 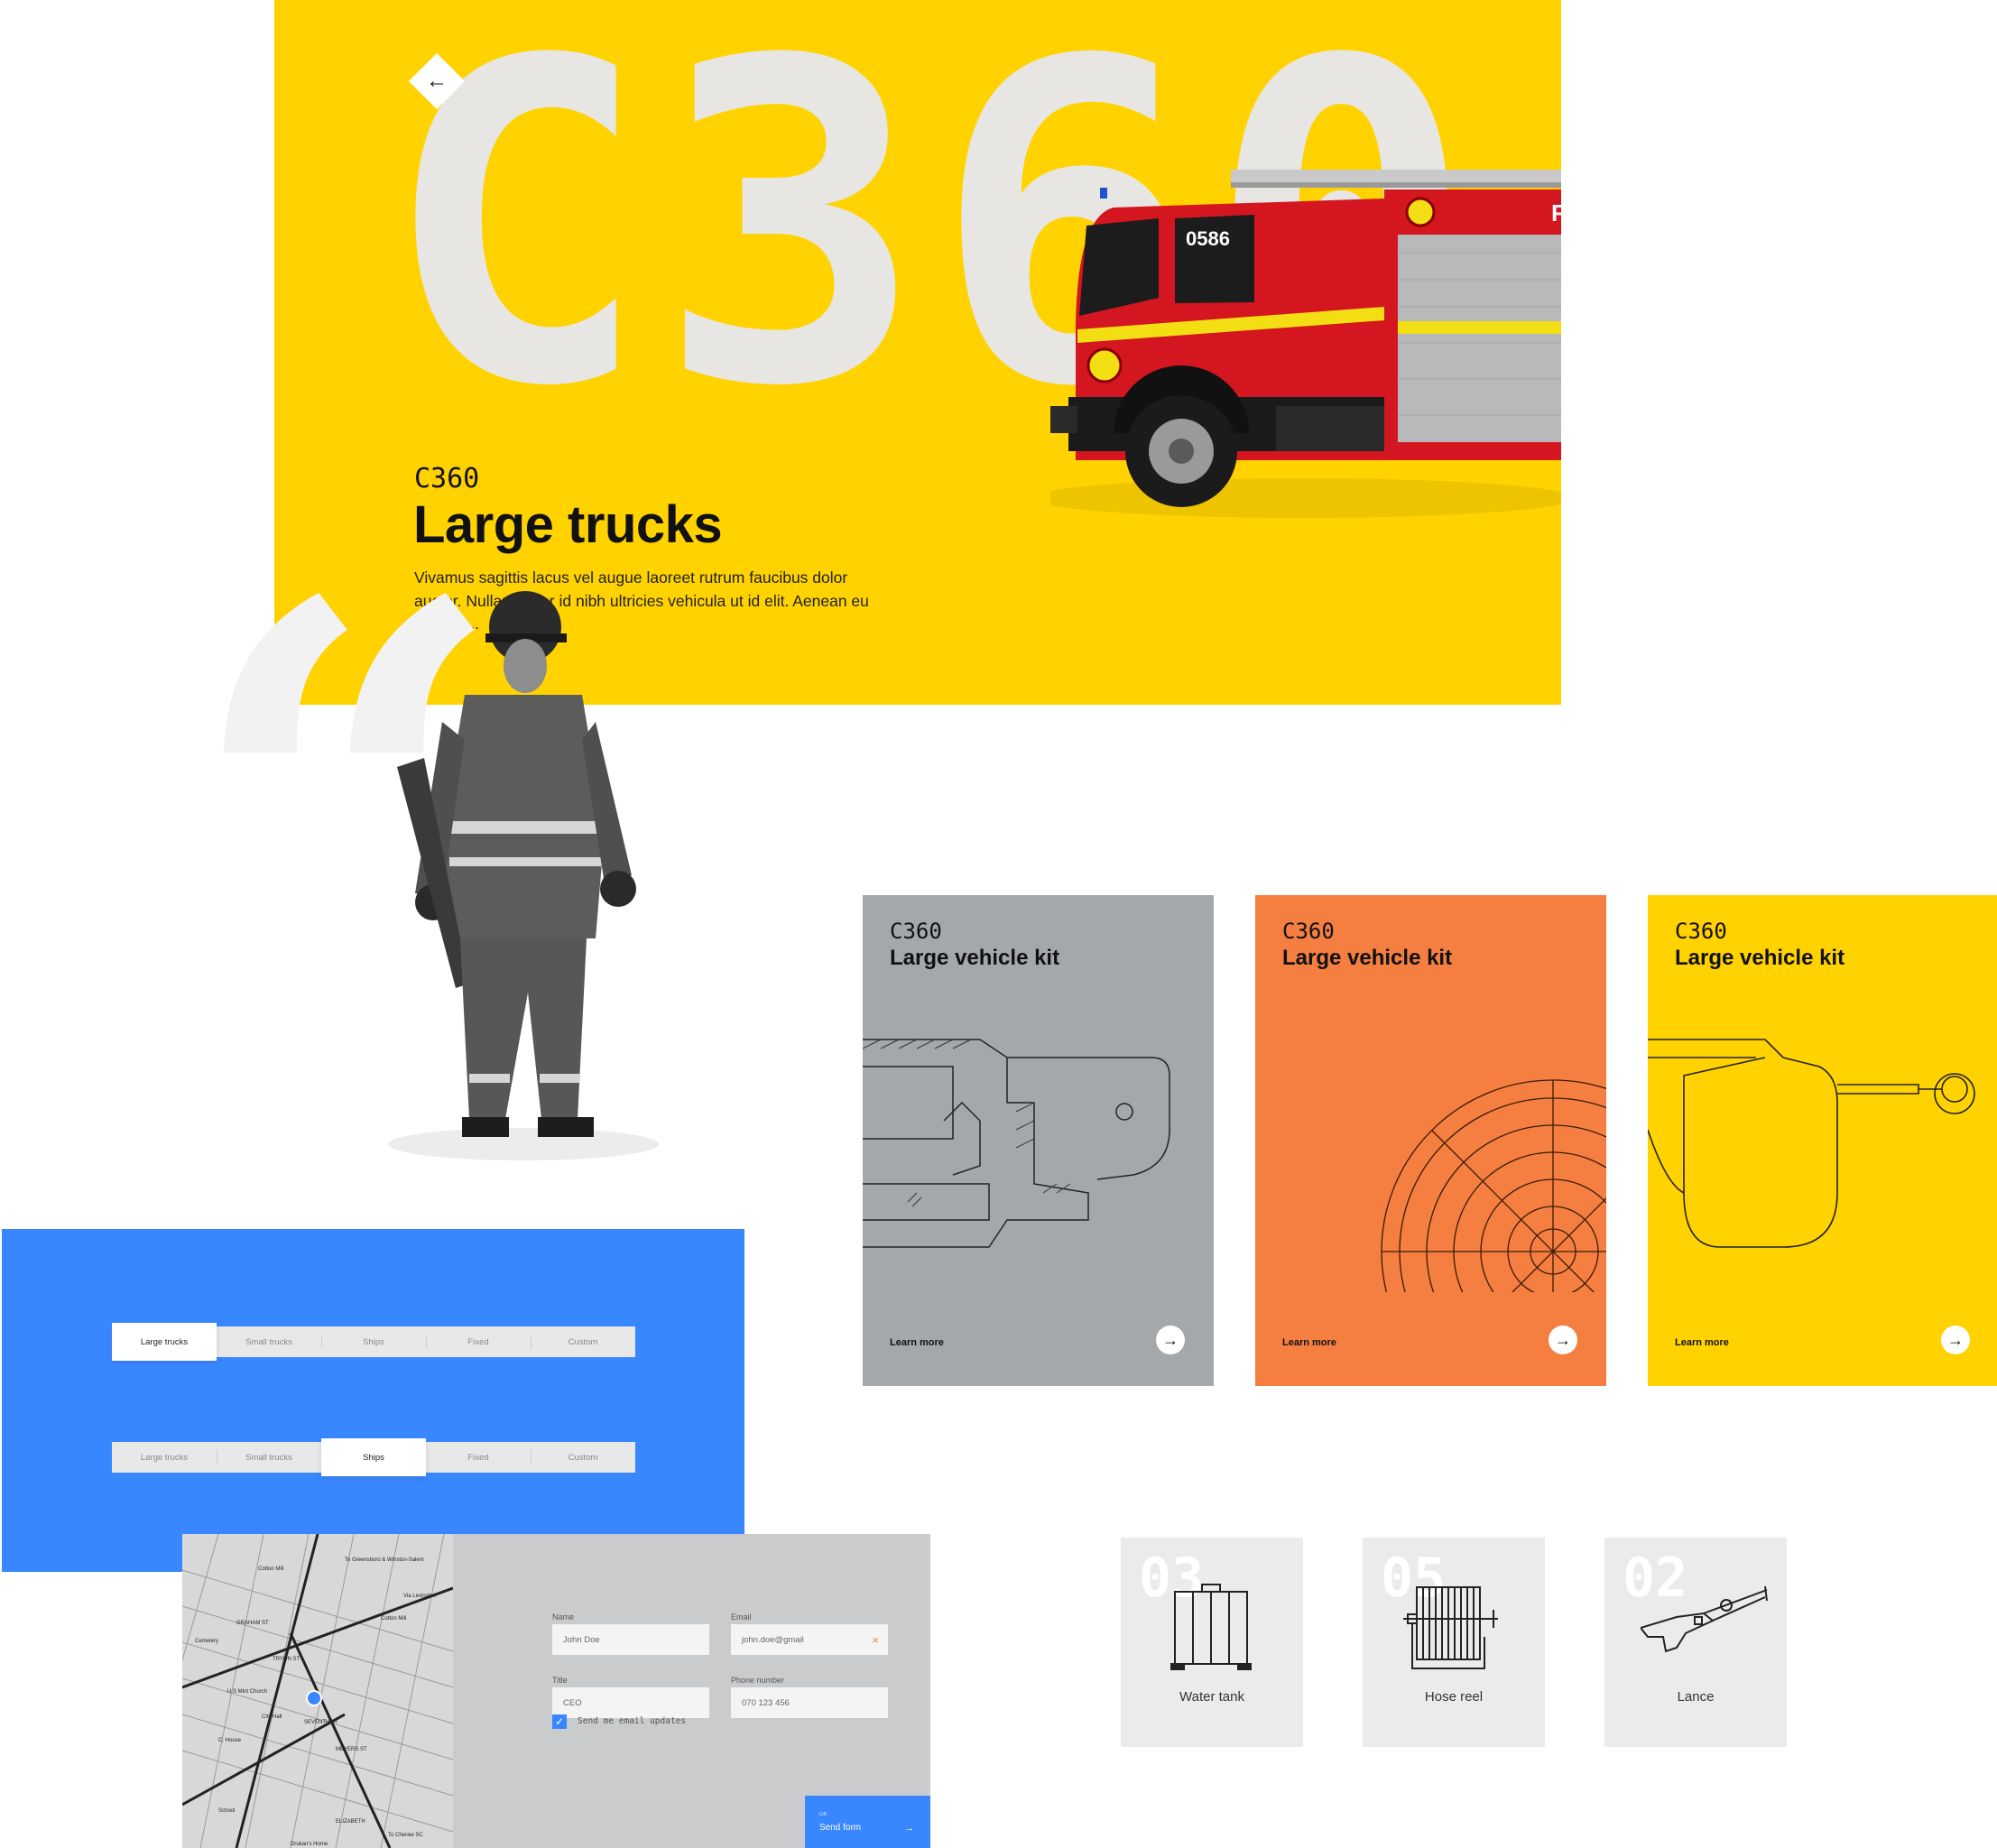 What do you see at coordinates (563, 1617) in the screenshot?
I see `name-label: Name` at bounding box center [563, 1617].